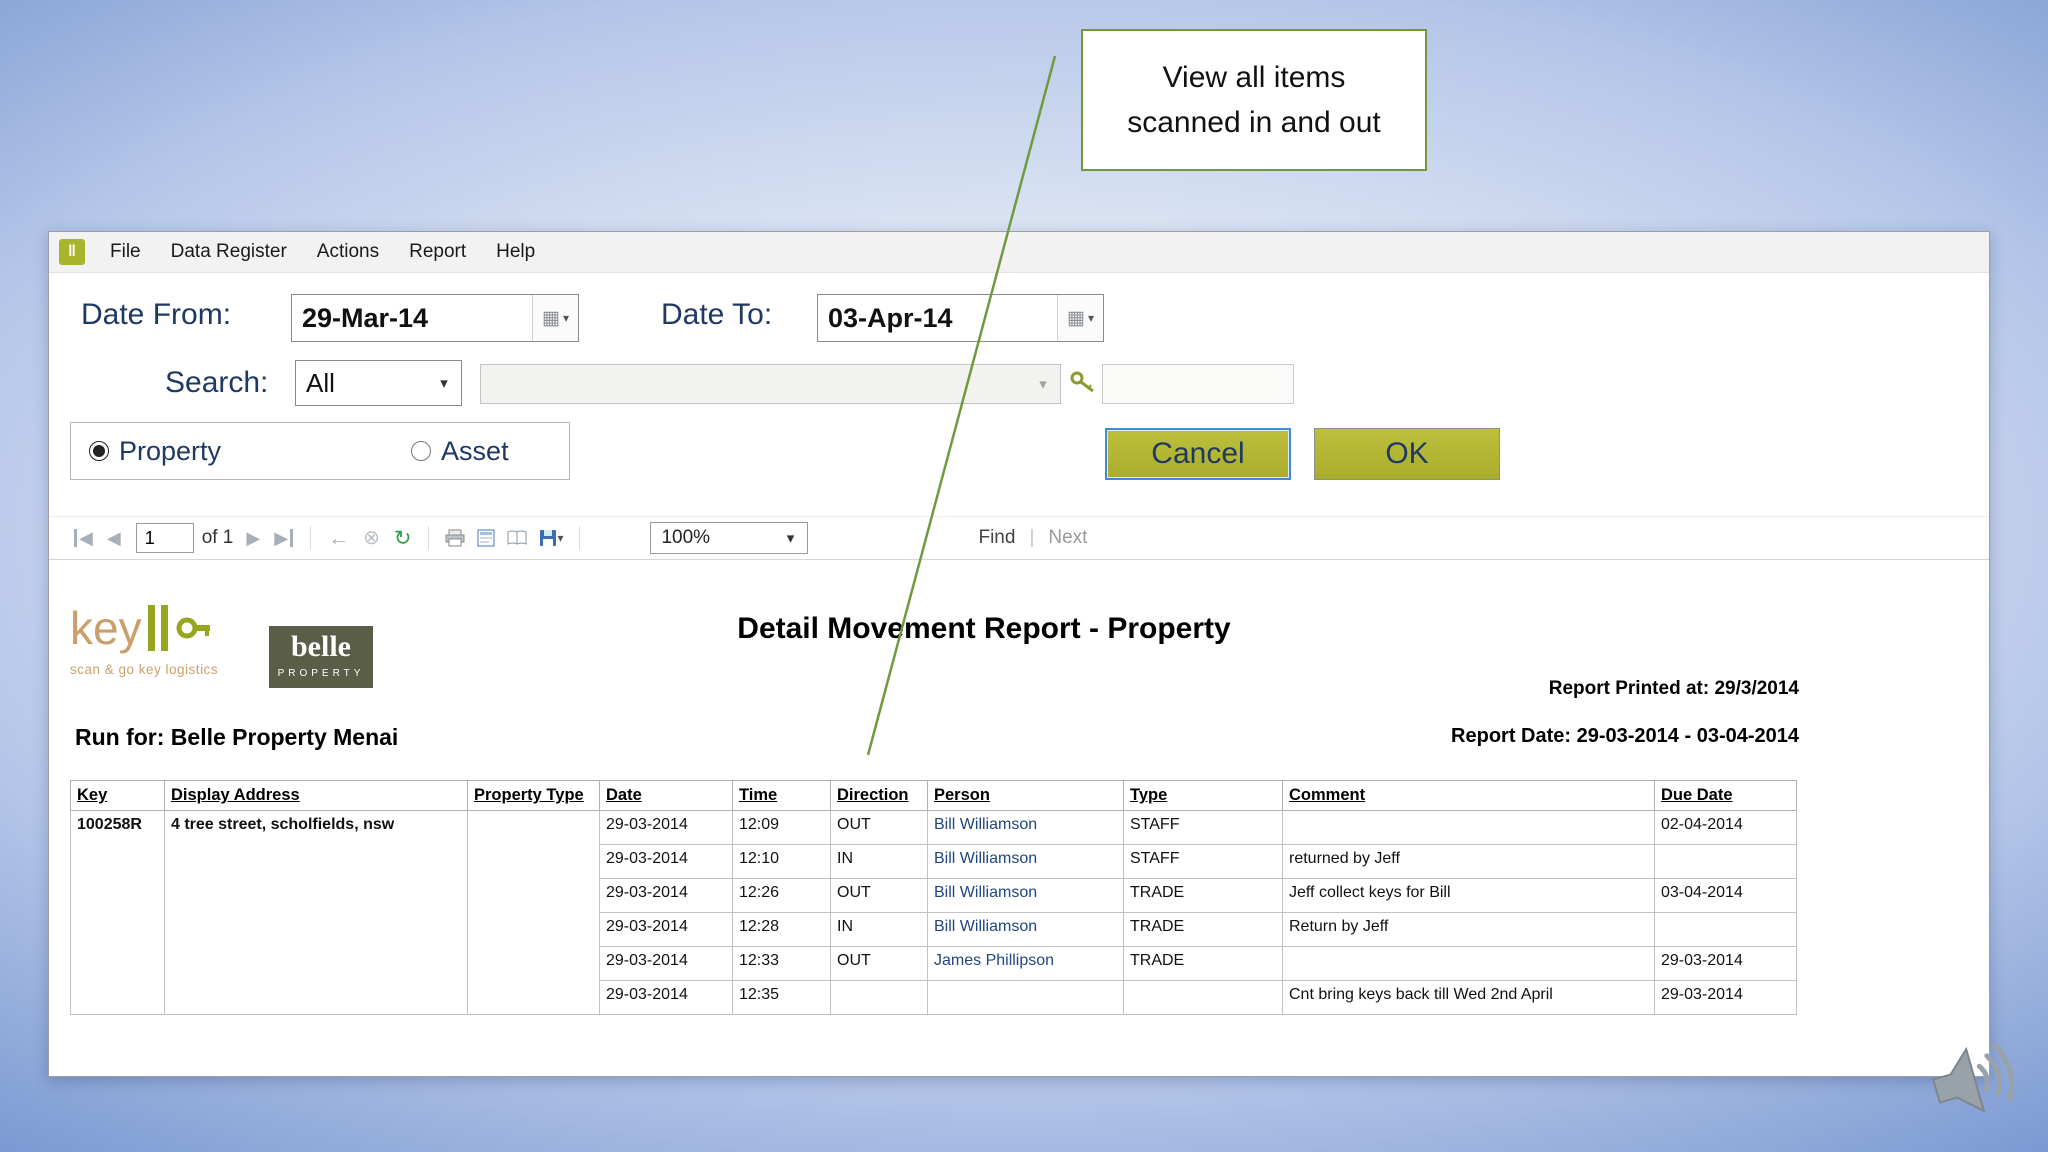  What do you see at coordinates (253, 538) in the screenshot?
I see `next-page-button: ▶` at bounding box center [253, 538].